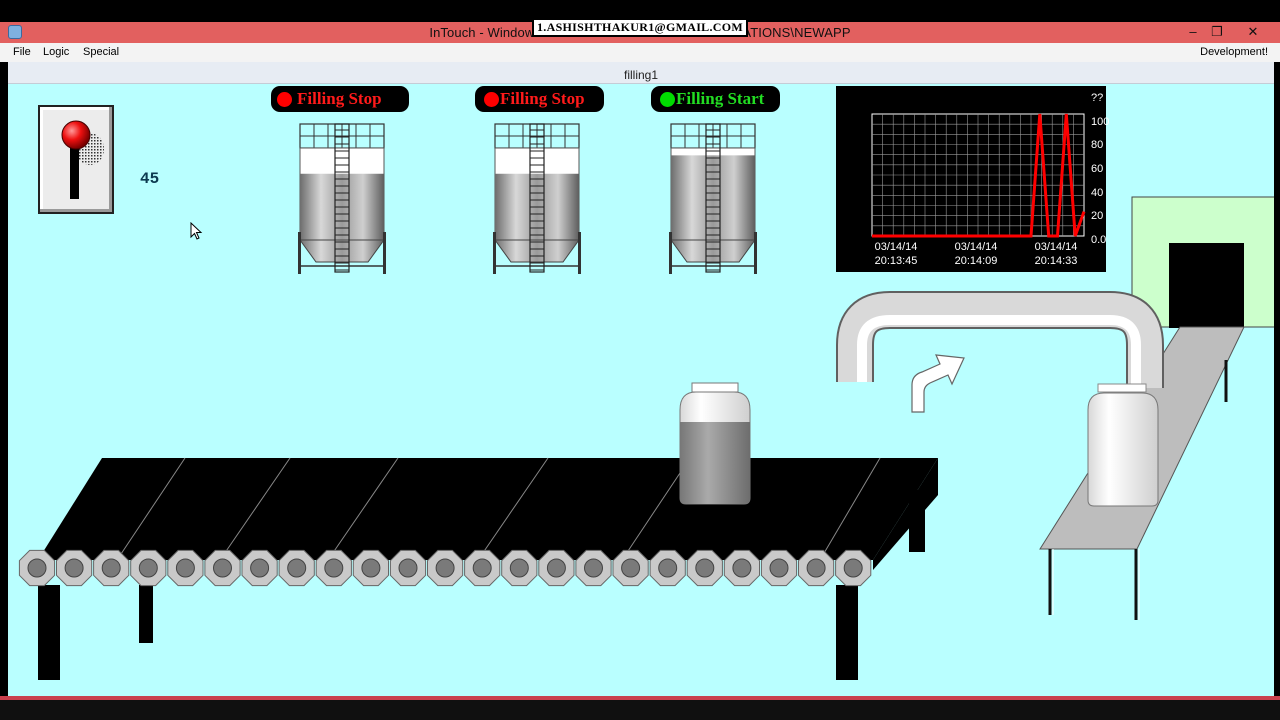 This screenshot has width=1280, height=720. What do you see at coordinates (1193, 32) in the screenshot?
I see `minimize-button: –` at bounding box center [1193, 32].